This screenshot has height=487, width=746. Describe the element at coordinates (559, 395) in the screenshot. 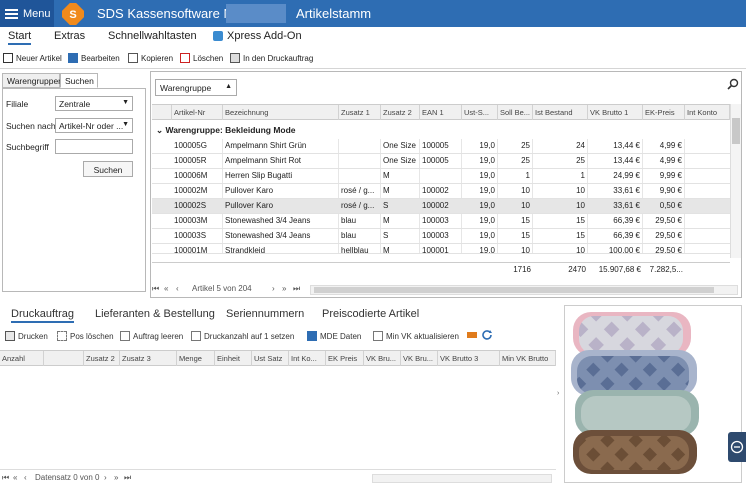

I see `panel-splitter: ›` at that location.